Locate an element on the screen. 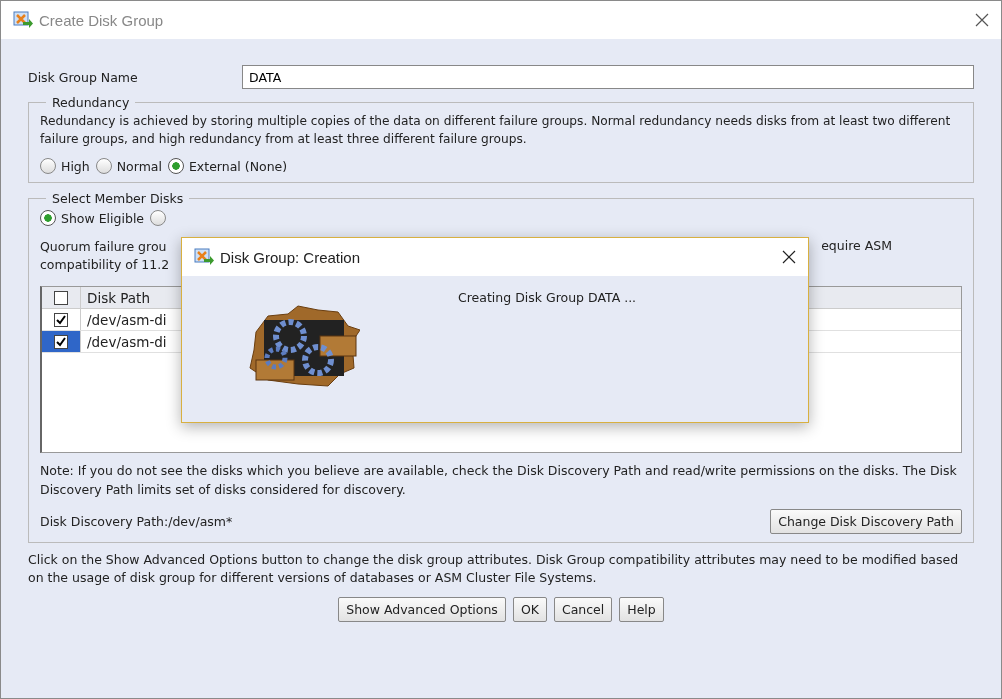 Image resolution: width=1002 pixels, height=699 pixels. quorum-note: equire ASM is located at coordinates (856, 246).